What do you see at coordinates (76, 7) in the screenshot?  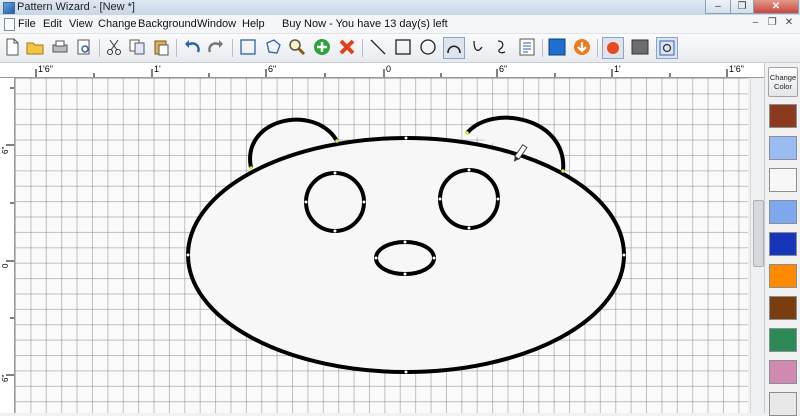 I see `window-title: Pattern Wizard - [New *]` at bounding box center [76, 7].